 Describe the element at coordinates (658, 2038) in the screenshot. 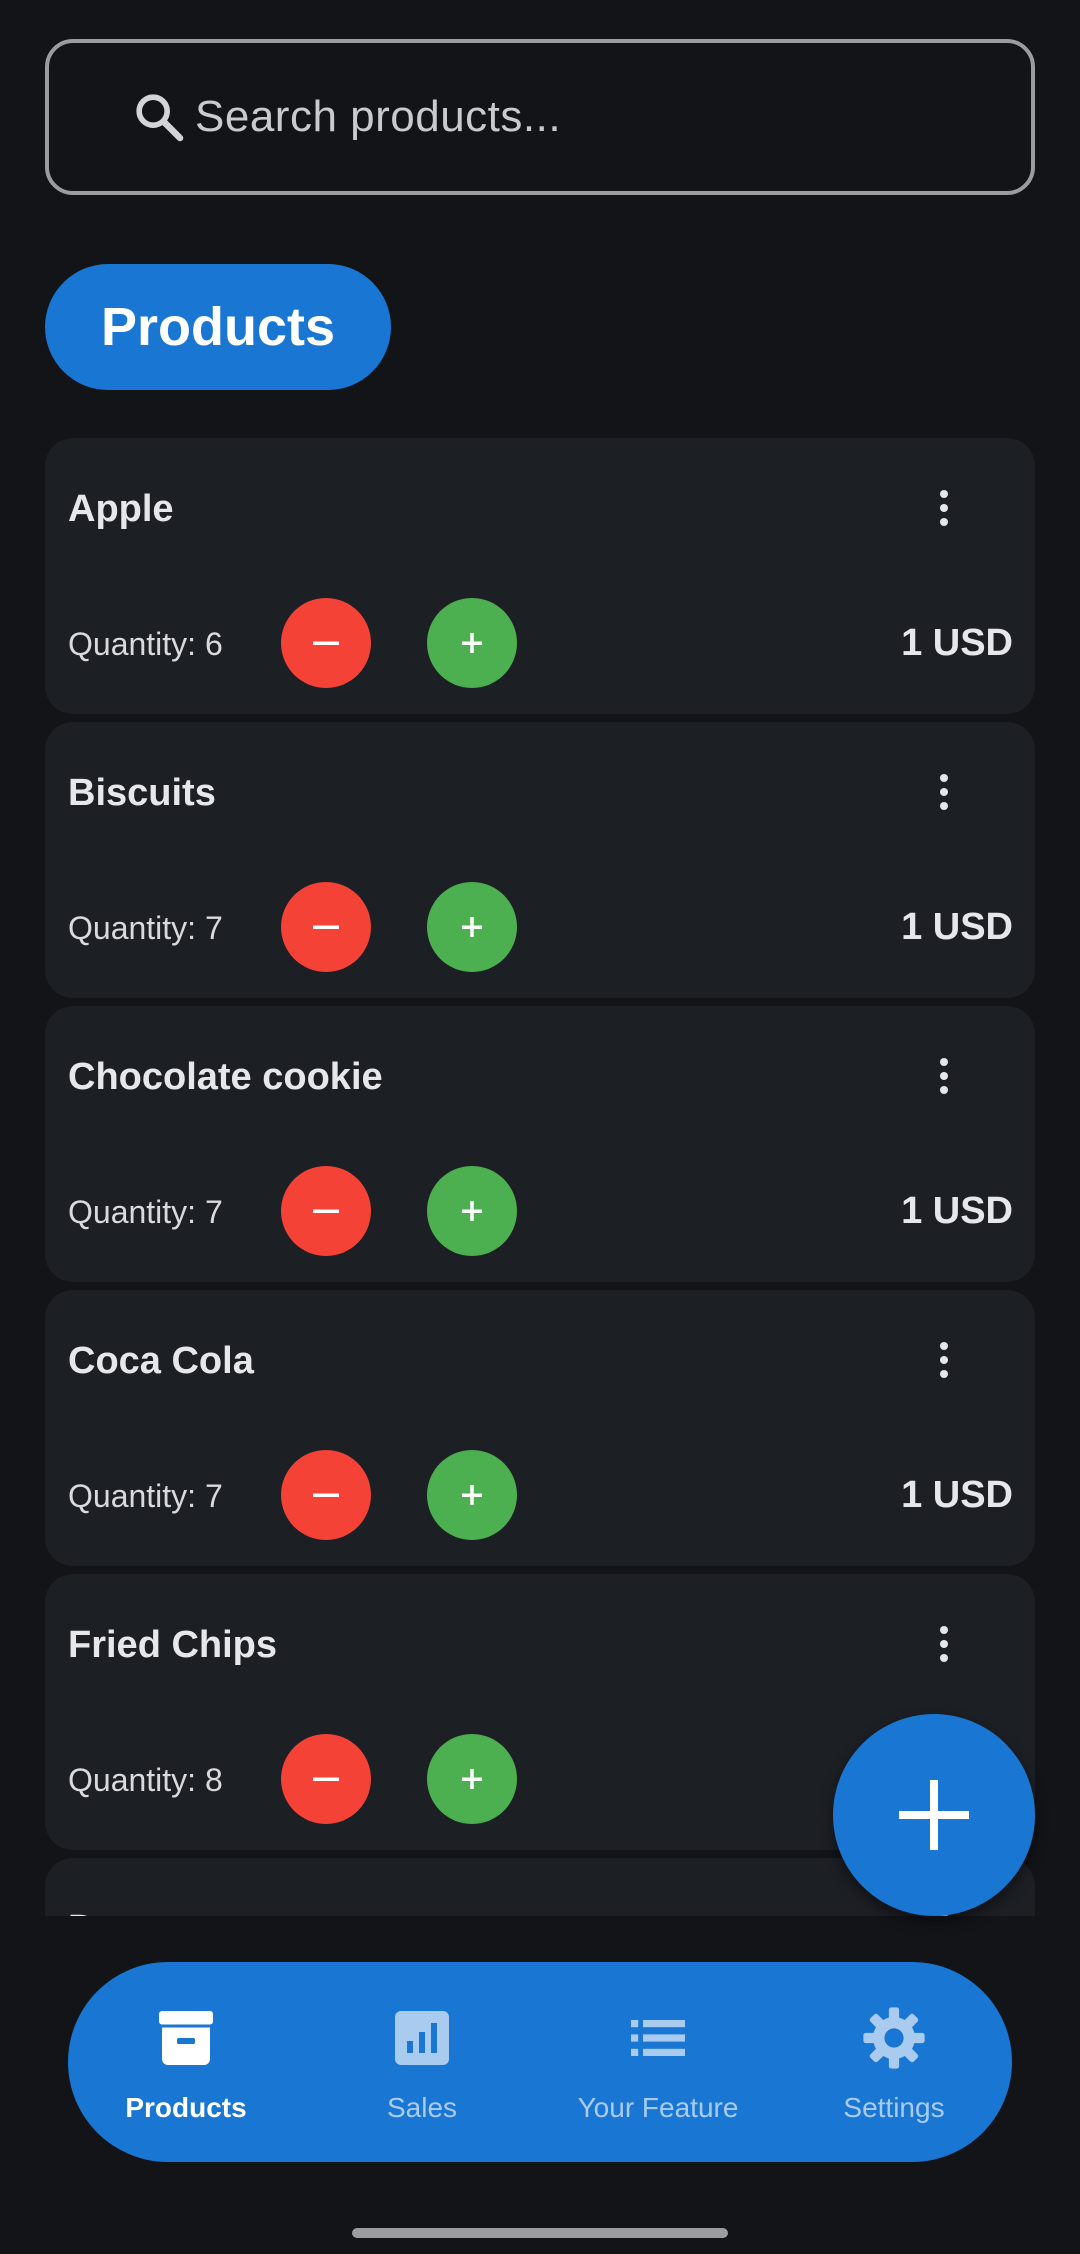

I see `list-icon` at that location.